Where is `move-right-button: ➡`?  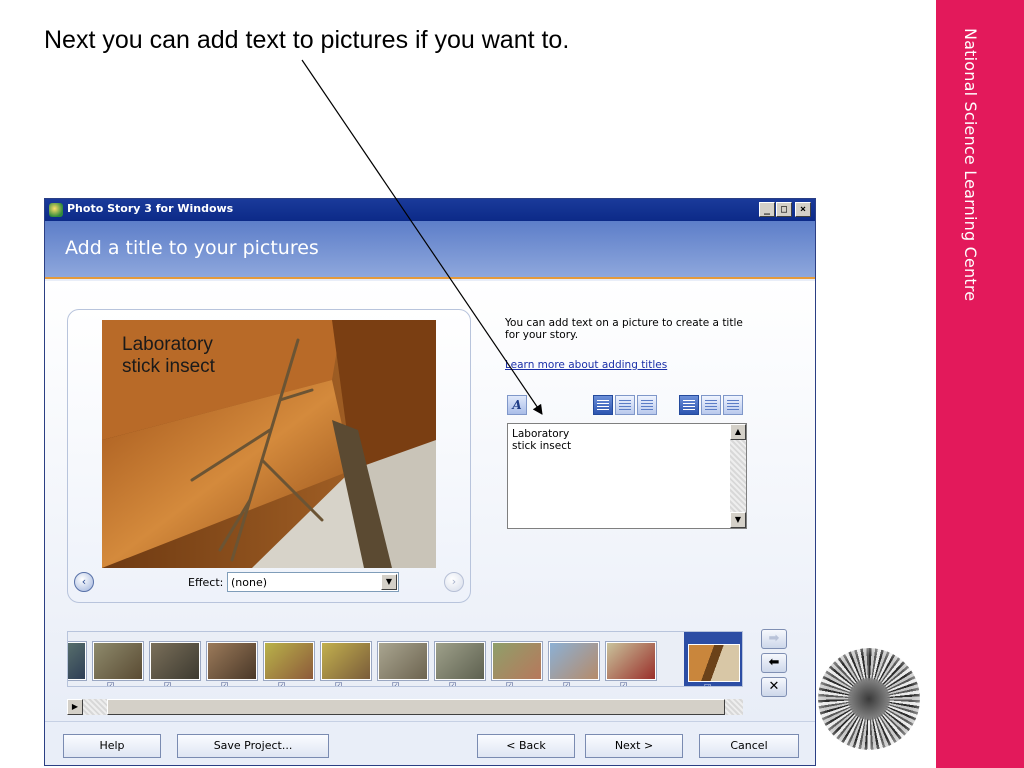
move-right-button: ➡ is located at coordinates (774, 639).